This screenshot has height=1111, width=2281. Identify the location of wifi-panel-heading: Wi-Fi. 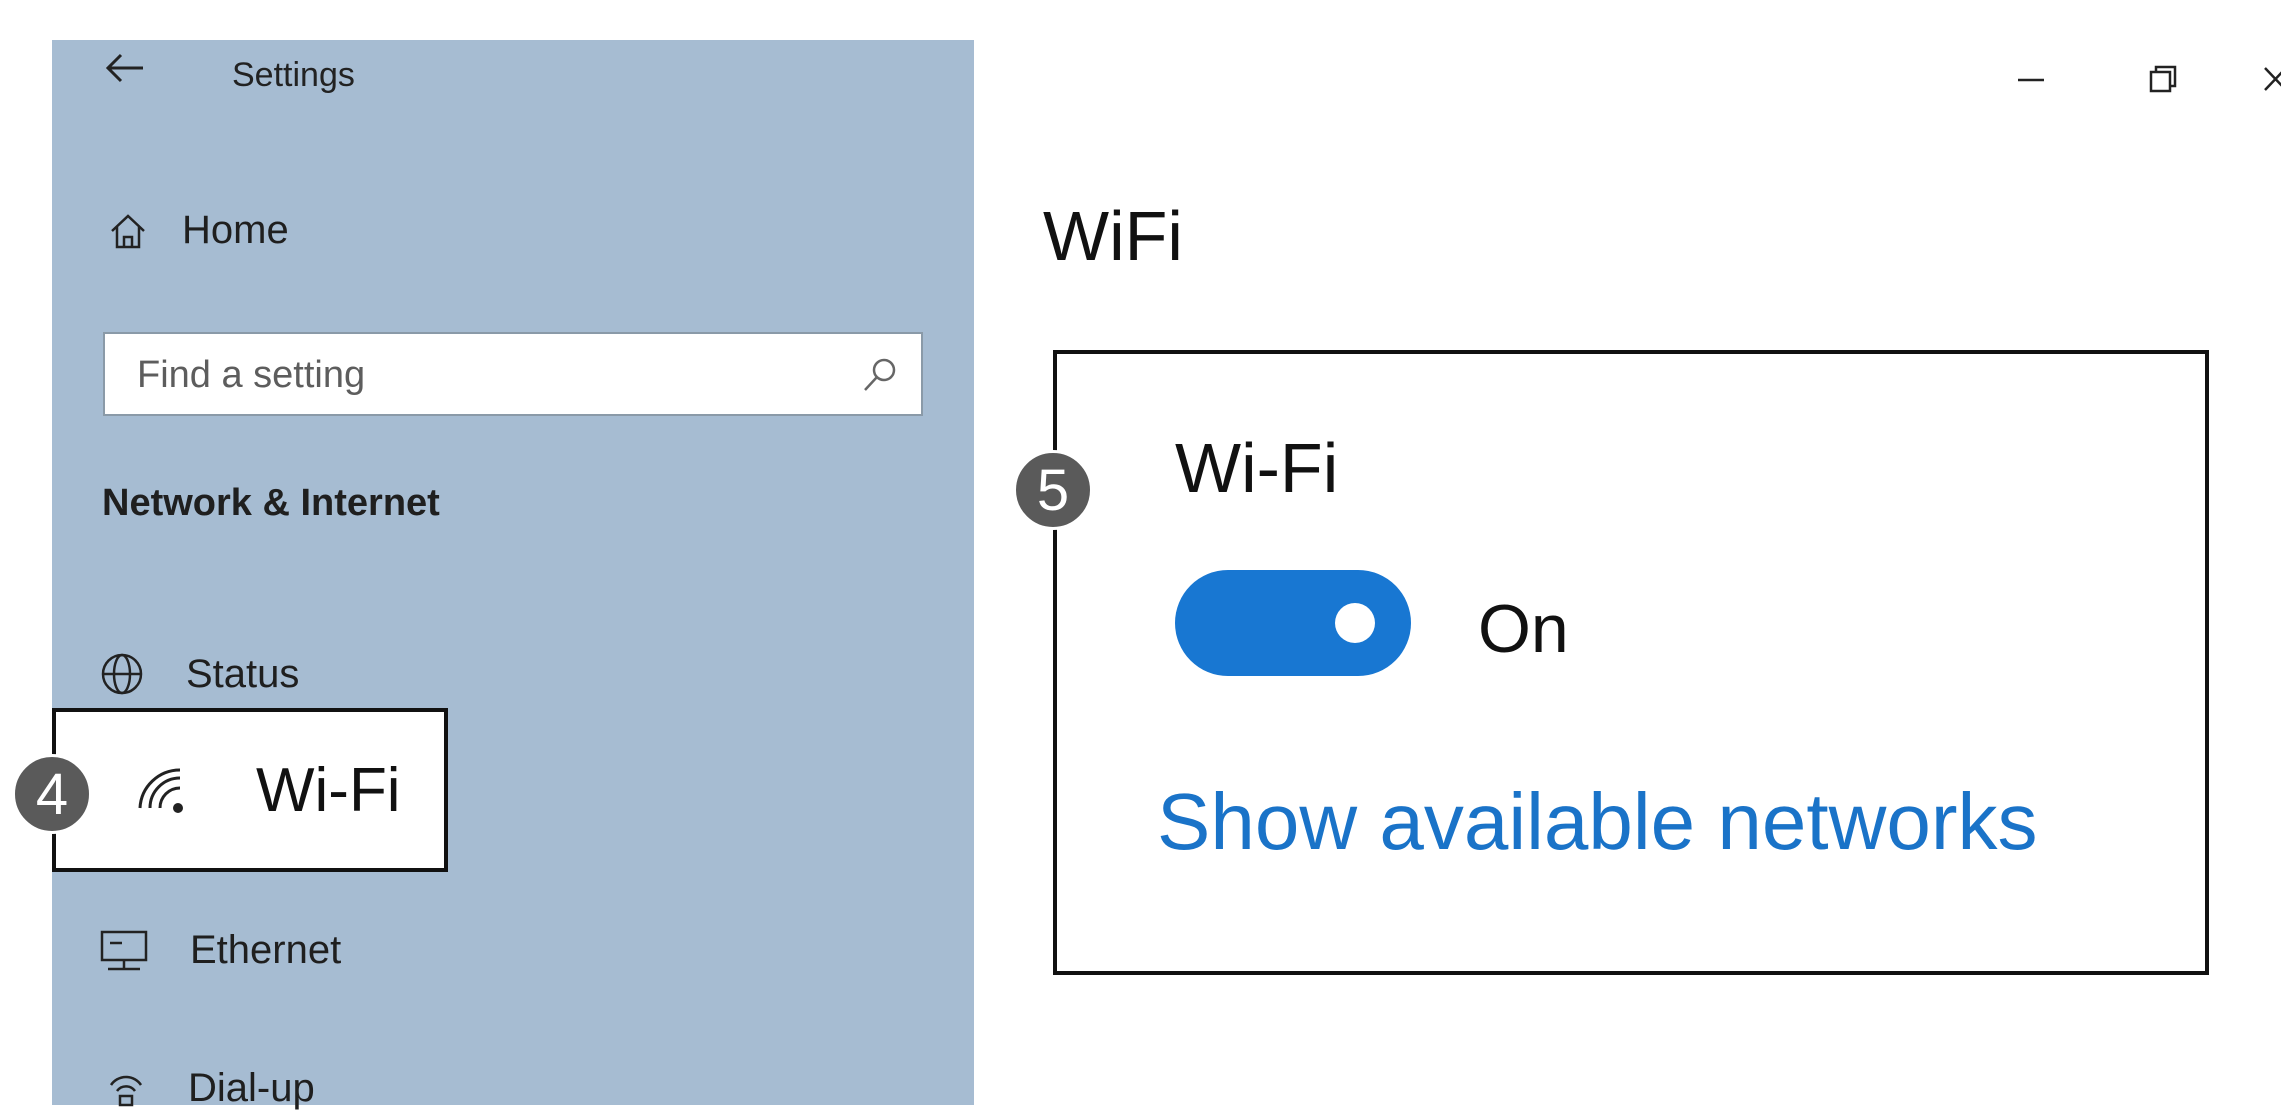
(1257, 468).